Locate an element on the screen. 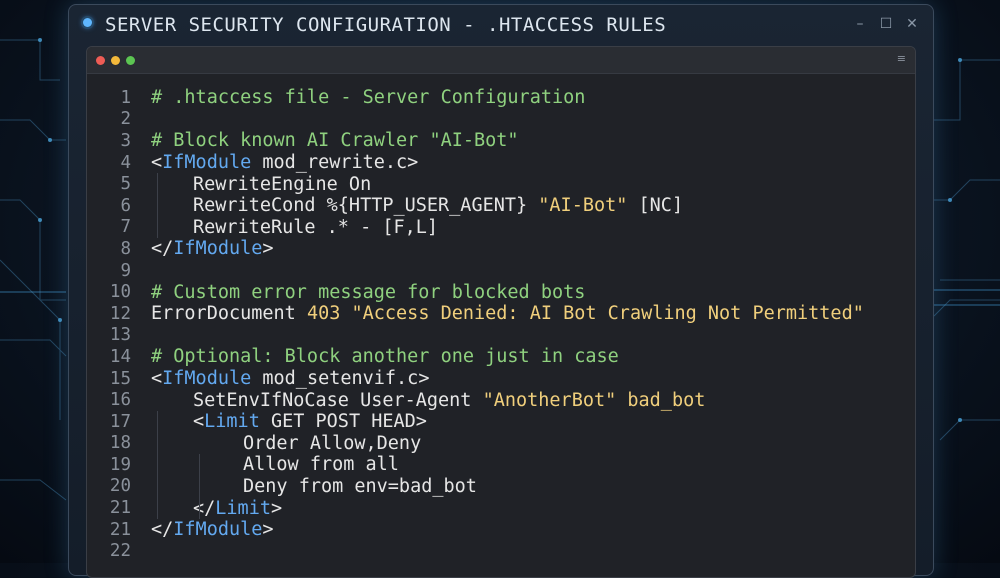 This screenshot has height=578, width=1000. line-code: RewriteEngine On is located at coordinates (282, 184).